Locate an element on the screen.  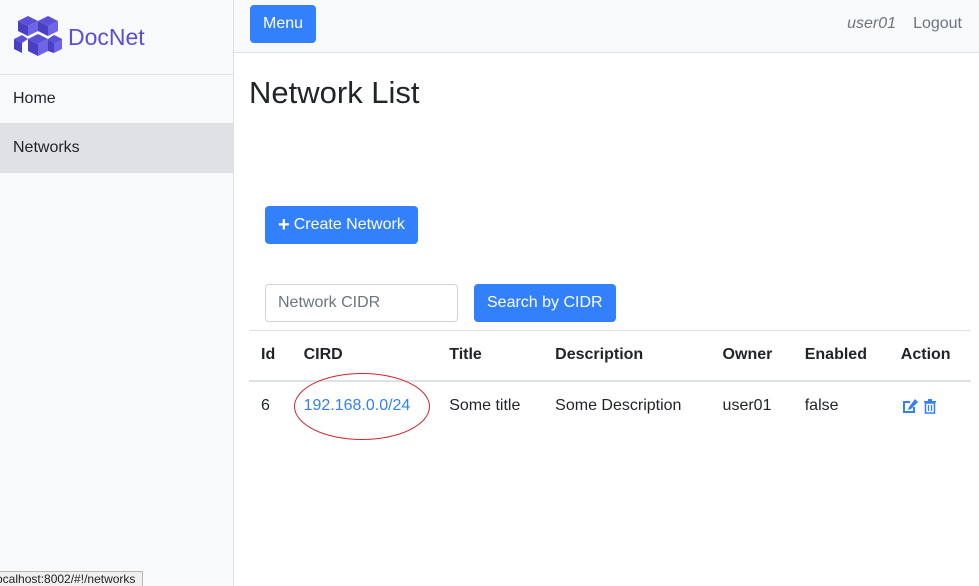
menu-button: Menu is located at coordinates (283, 24).